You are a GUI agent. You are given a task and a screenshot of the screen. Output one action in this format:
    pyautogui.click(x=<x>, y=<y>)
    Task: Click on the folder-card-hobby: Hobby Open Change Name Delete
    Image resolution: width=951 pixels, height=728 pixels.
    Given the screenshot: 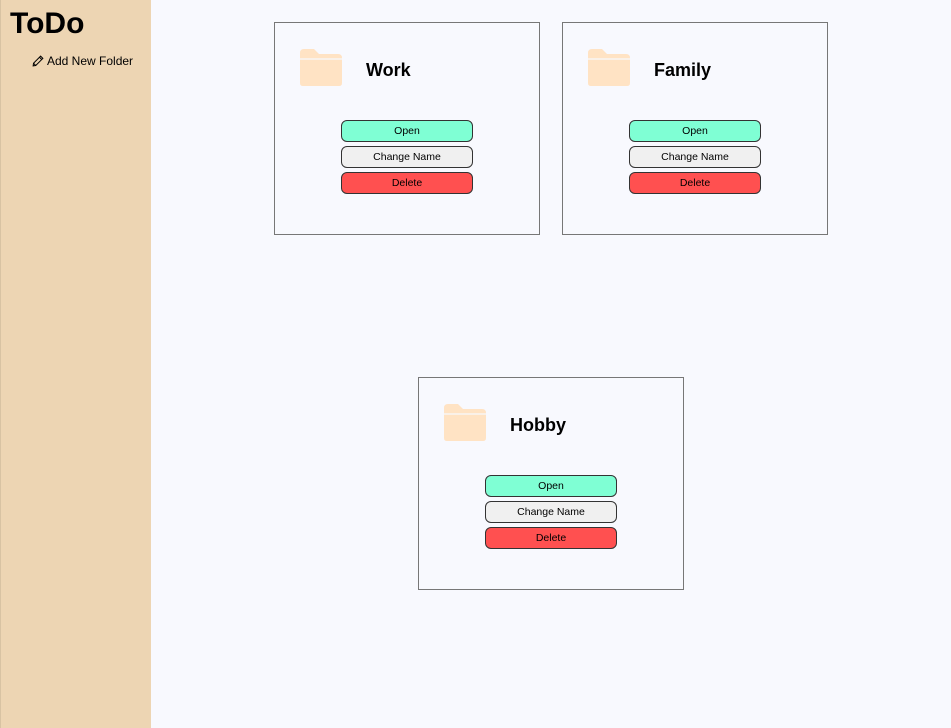 What is the action you would take?
    pyautogui.click(x=551, y=483)
    